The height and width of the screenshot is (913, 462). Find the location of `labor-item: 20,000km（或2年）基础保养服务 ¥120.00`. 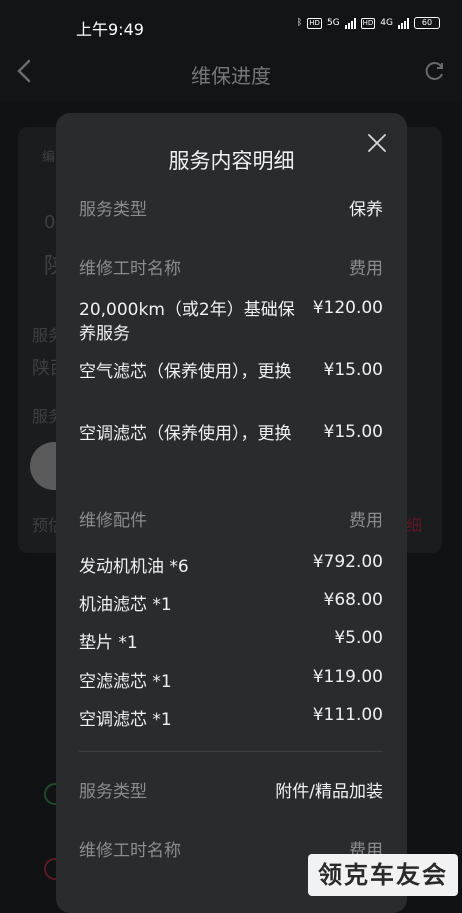

labor-item: 20,000km（或2年）基础保养服务 ¥120.00 is located at coordinates (231, 322).